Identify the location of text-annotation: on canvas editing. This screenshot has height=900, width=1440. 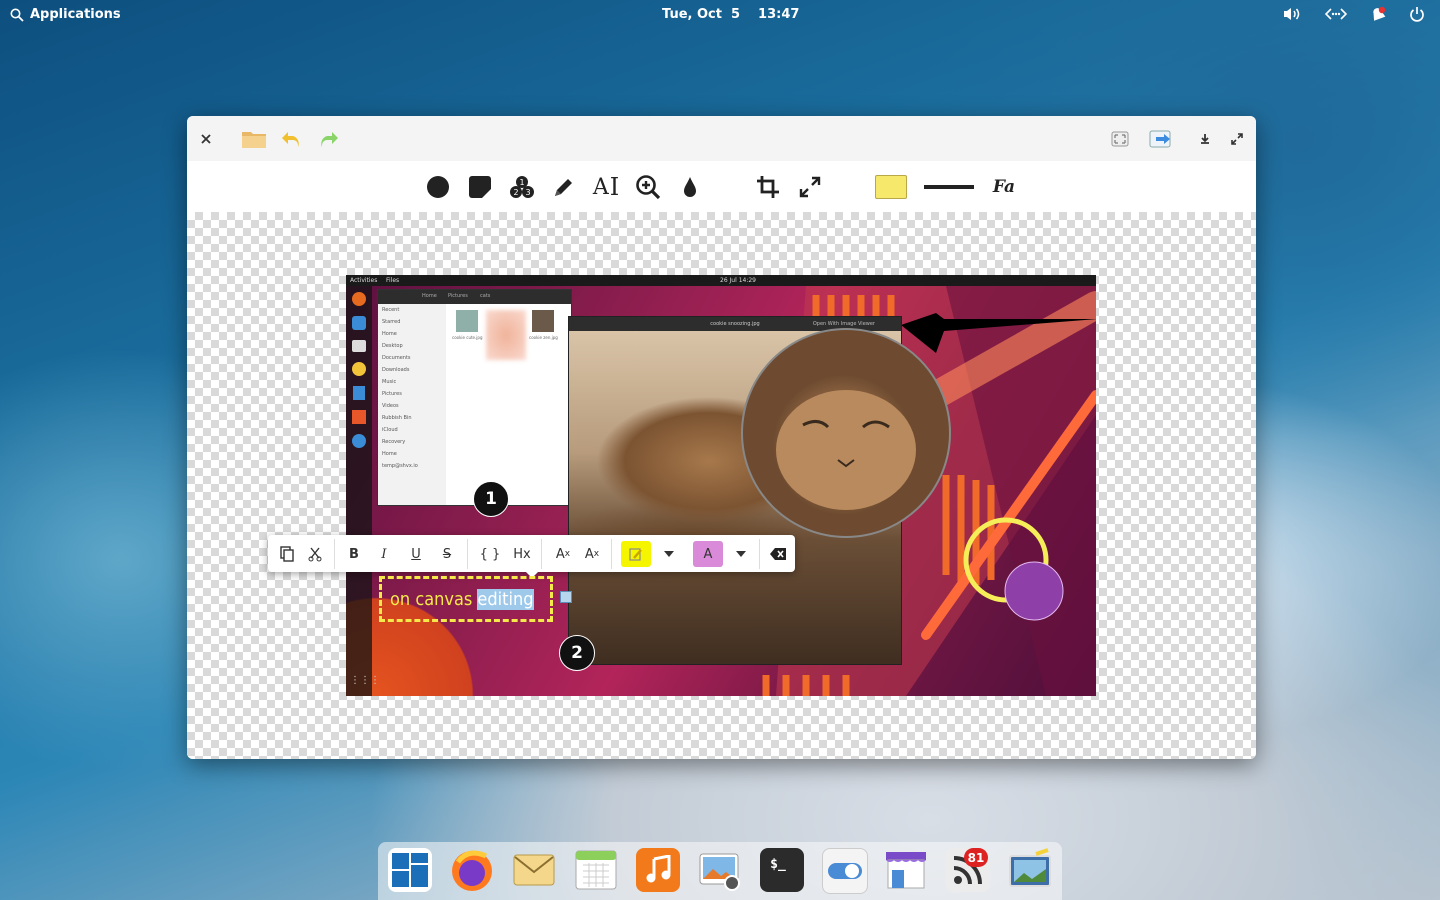
(466, 599).